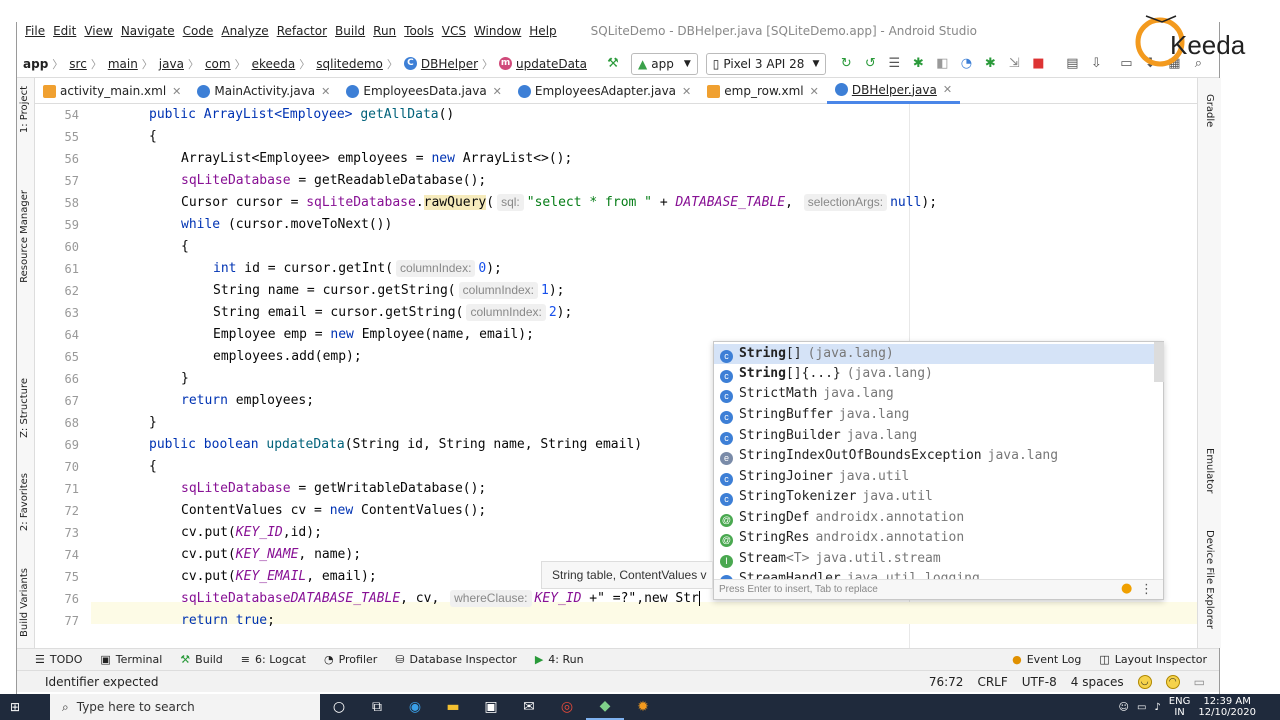 The height and width of the screenshot is (720, 1280). I want to click on lock-icon: ▭, so click(1199, 682).